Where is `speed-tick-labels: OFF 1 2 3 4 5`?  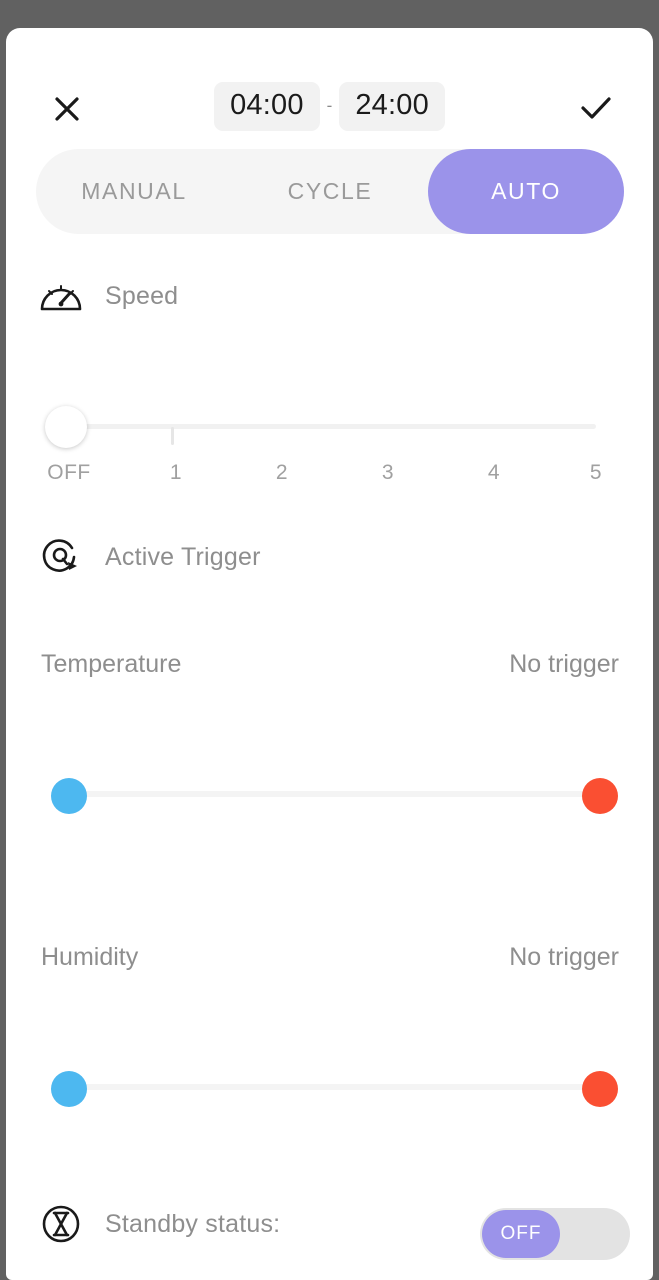 speed-tick-labels: OFF 1 2 3 4 5 is located at coordinates (329, 476).